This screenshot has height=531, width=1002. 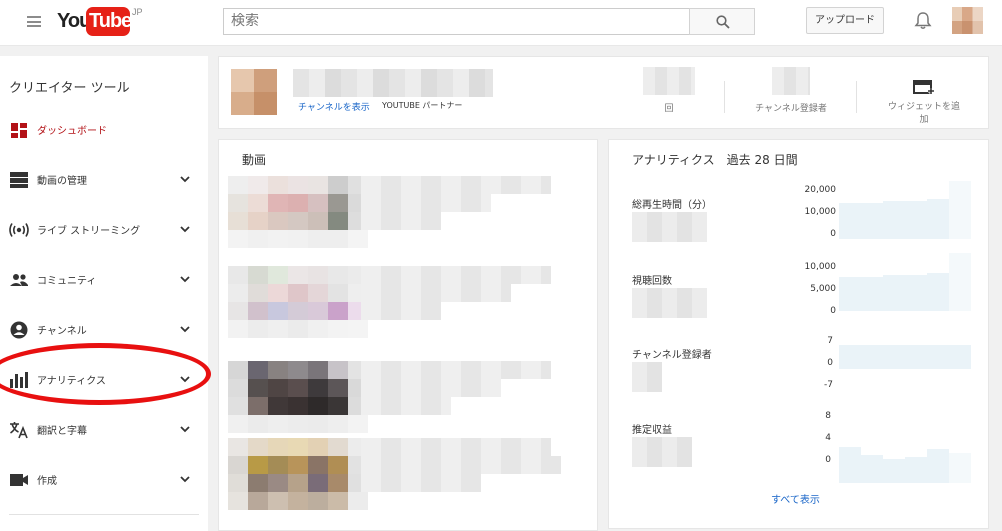 I want to click on live-streaming-icon, so click(x=19, y=230).